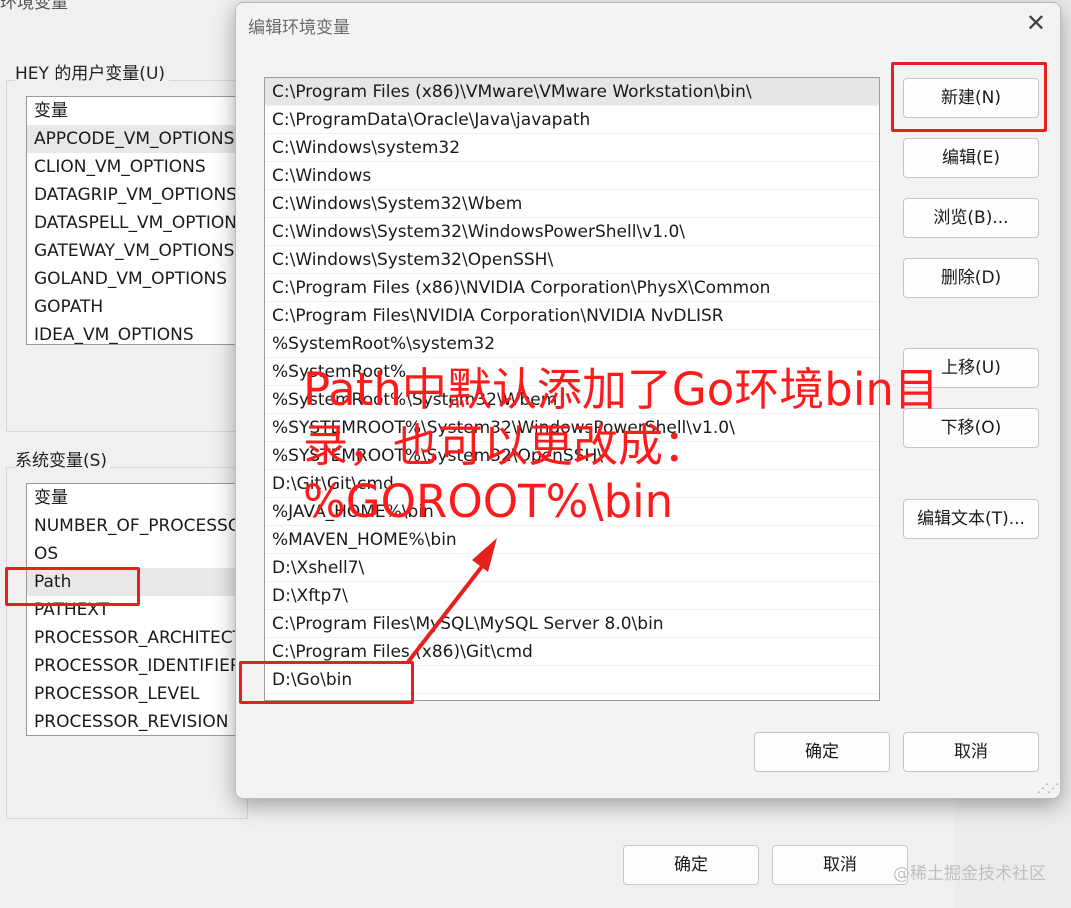 This screenshot has width=1071, height=908. Describe the element at coordinates (506, 445) in the screenshot. I see `annotation-line-2: 录，也可以更改成：` at that location.